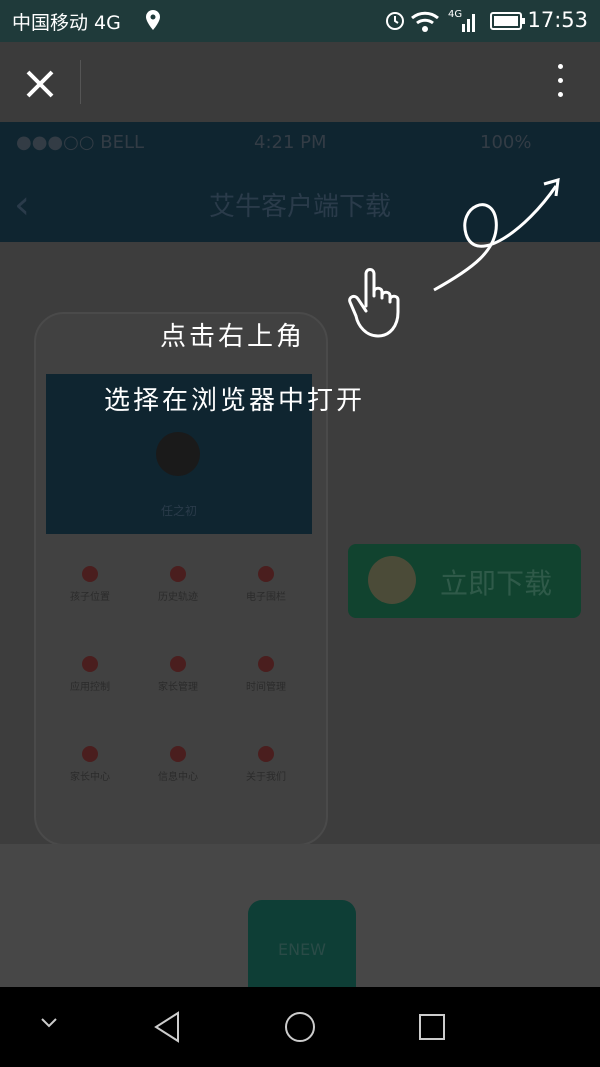 The image size is (600, 1067). Describe the element at coordinates (455, 14) in the screenshot. I see `svg-text: 4G` at that location.